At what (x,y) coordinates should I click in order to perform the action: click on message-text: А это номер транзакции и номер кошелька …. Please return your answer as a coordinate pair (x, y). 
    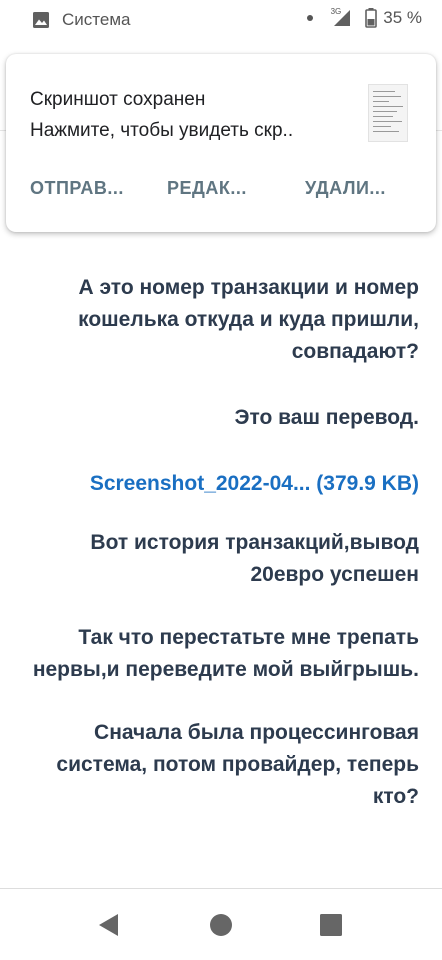
    Looking at the image, I should click on (248, 319).